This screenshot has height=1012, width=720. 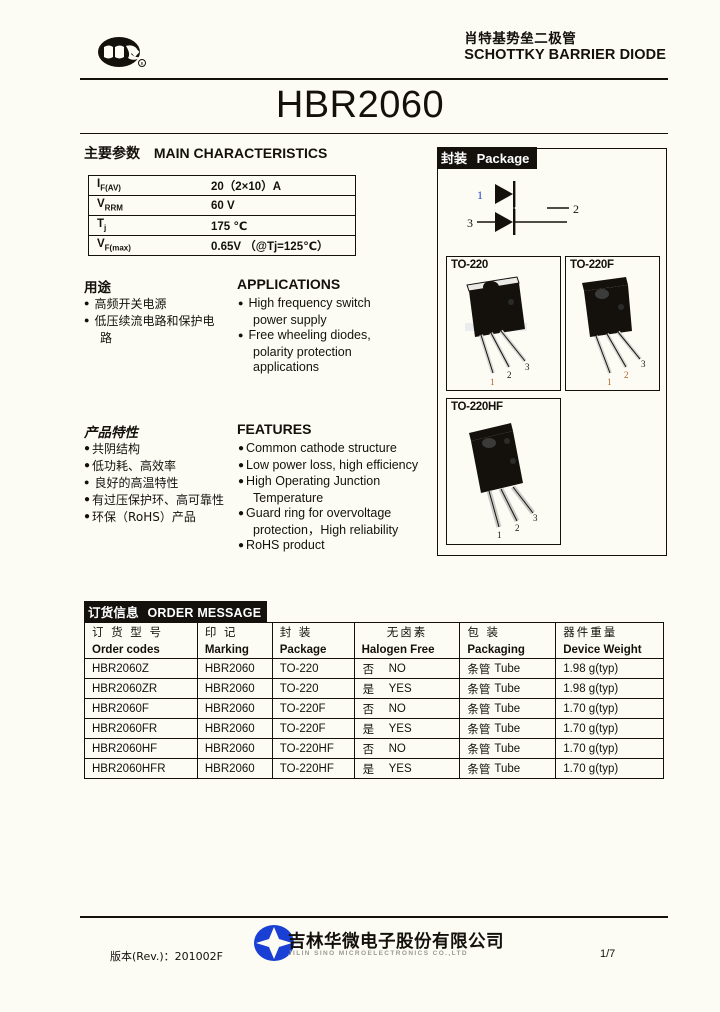 What do you see at coordinates (274, 429) in the screenshot?
I see `features-heading-en: FEATURES` at bounding box center [274, 429].